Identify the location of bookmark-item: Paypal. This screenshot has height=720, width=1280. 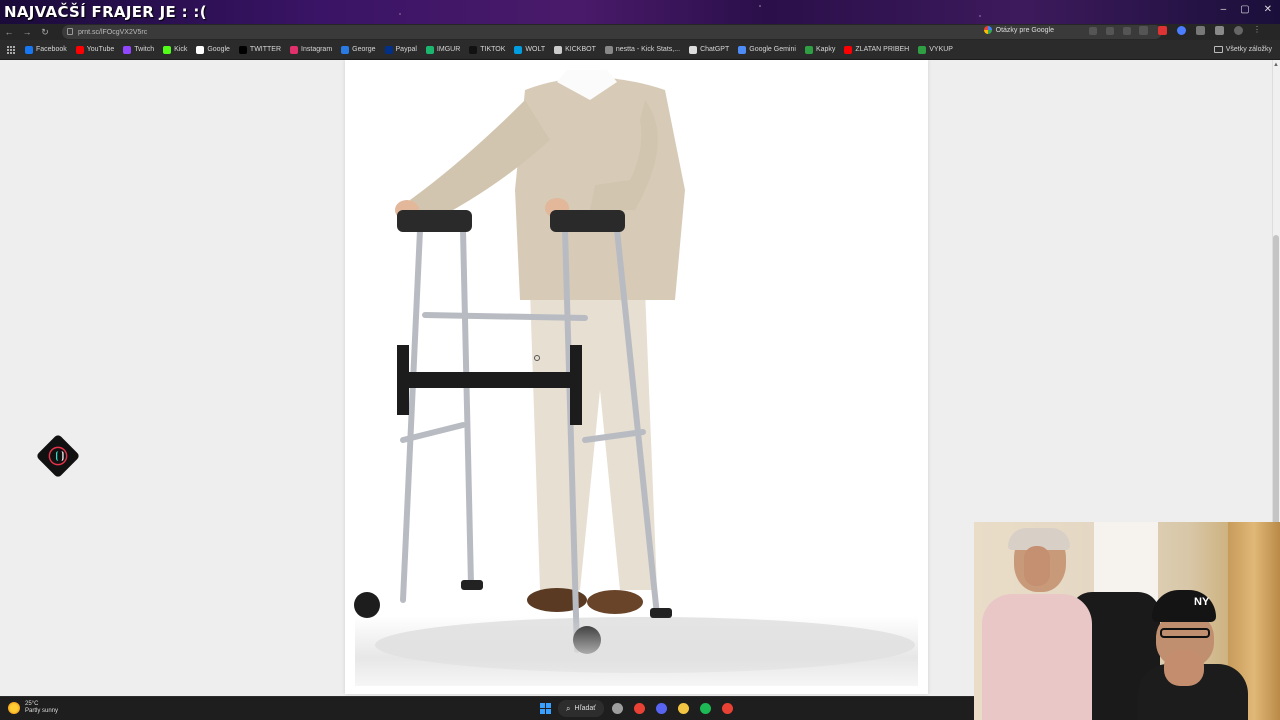
(400, 49).